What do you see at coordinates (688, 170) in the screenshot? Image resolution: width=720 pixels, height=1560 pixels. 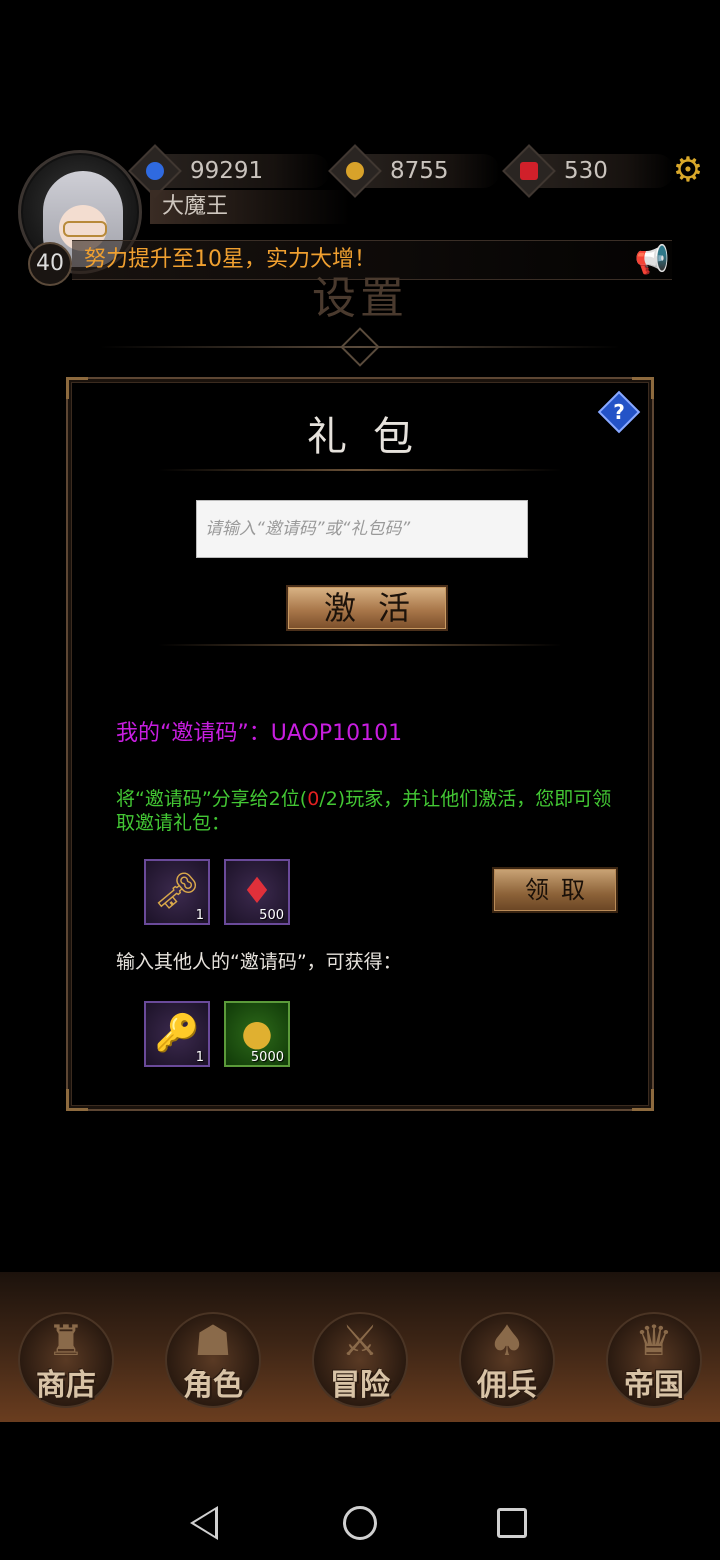 I see `gear-icon: ⚙` at bounding box center [688, 170].